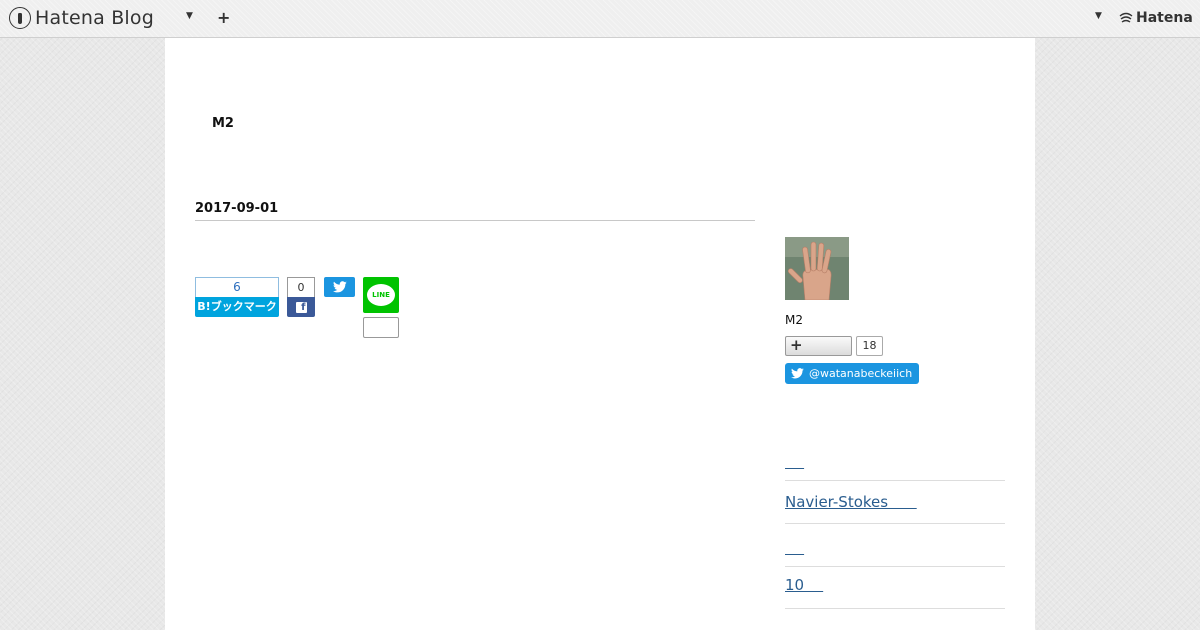  I want to click on hatena-link: Hatena, so click(1156, 18).